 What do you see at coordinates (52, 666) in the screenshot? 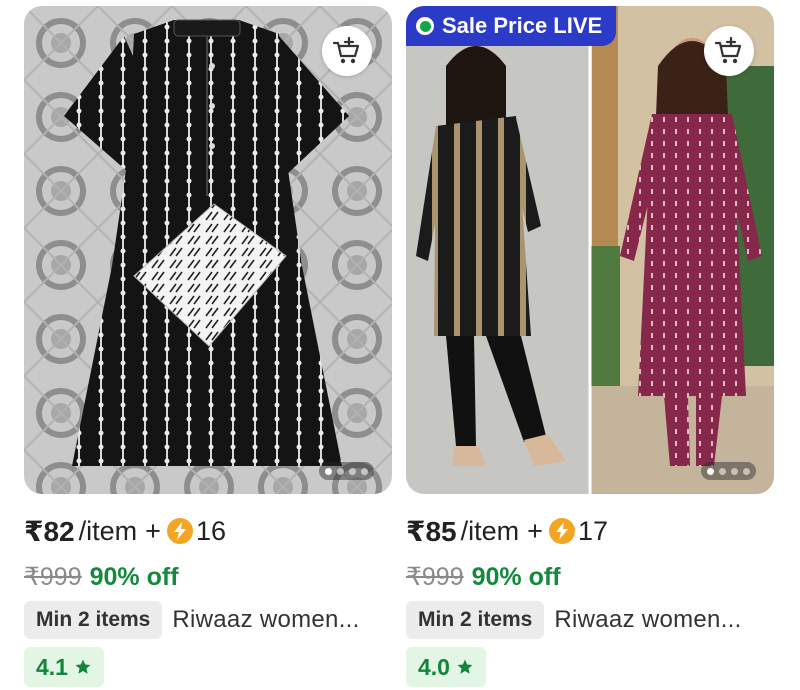
I see `rating-value: 4.1` at bounding box center [52, 666].